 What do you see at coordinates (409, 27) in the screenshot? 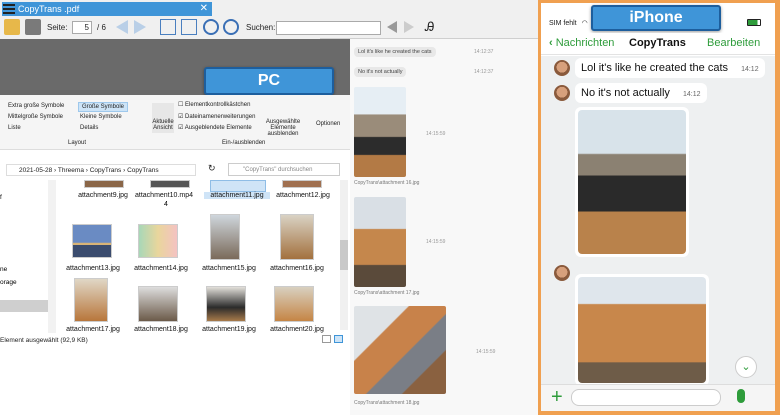
I see `search-next-icon` at bounding box center [409, 27].